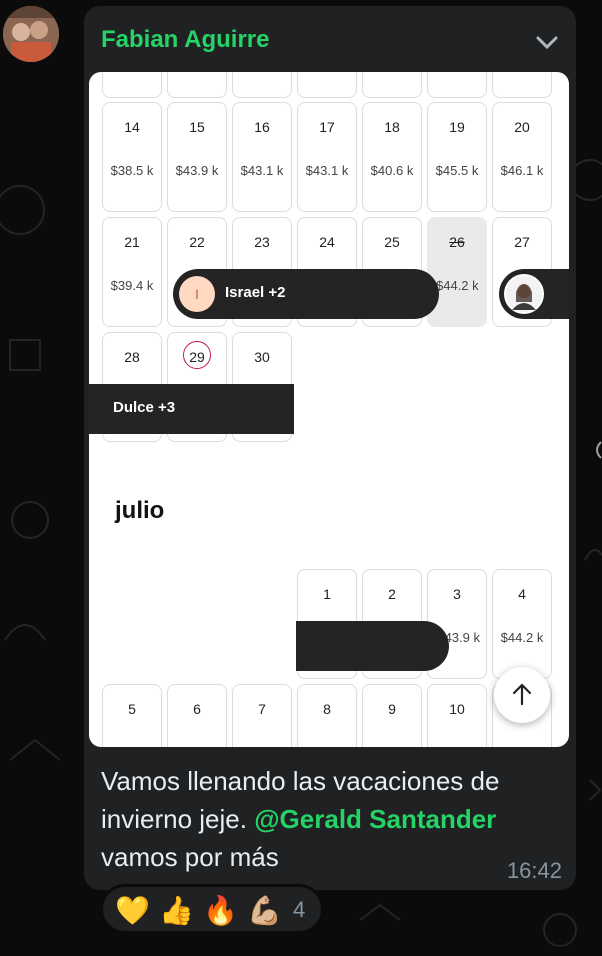 Image resolution: width=602 pixels, height=956 pixels. I want to click on message-text-part2: vamos por más, so click(190, 857).